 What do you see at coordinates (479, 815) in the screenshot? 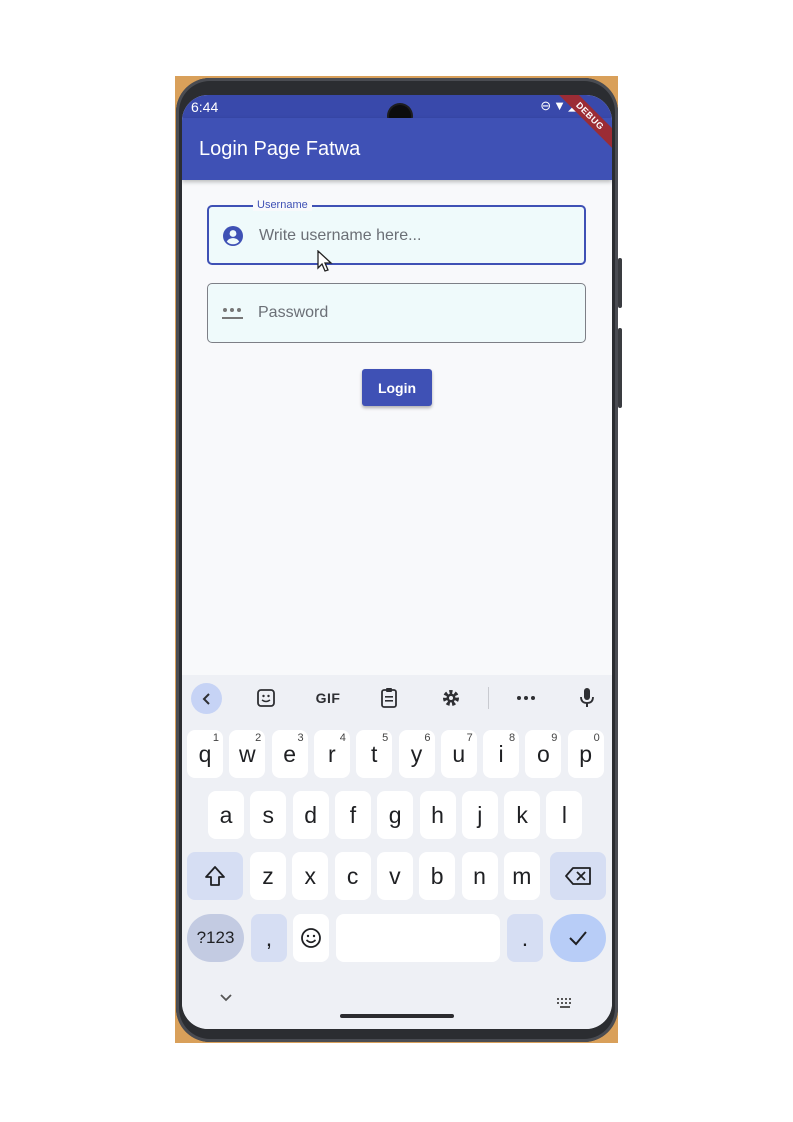
I see `key: j` at bounding box center [479, 815].